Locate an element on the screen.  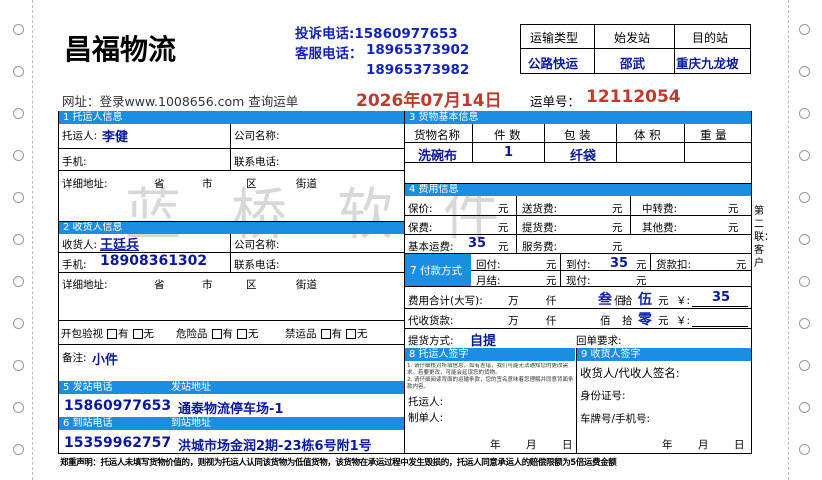
fee-pickup-label: 提货费: is located at coordinates (540, 228).